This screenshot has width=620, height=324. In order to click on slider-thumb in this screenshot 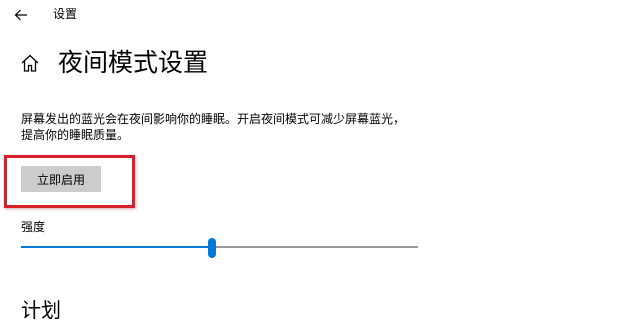, I will do `click(212, 248)`.